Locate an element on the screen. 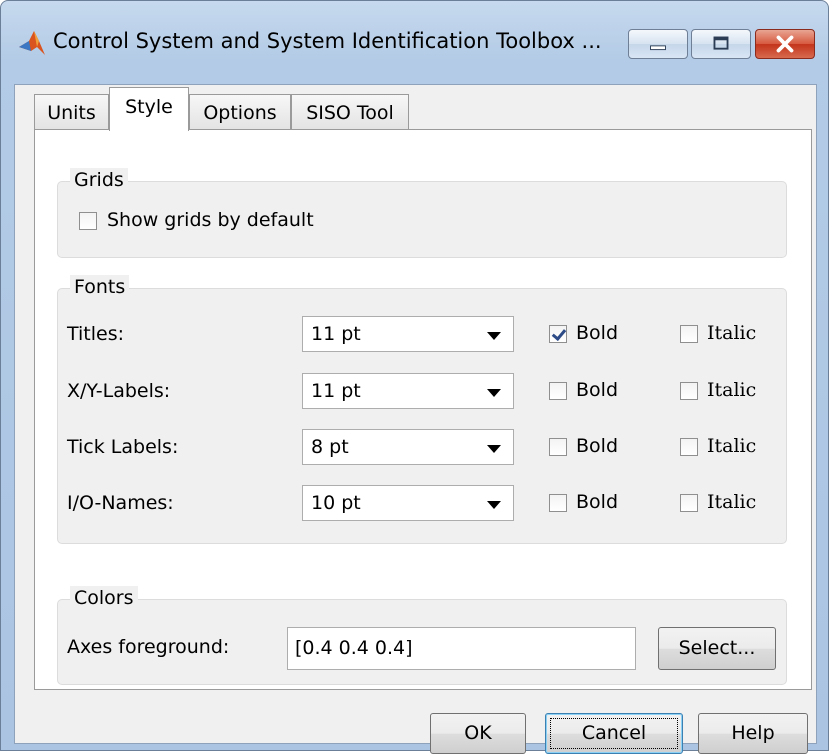 This screenshot has width=829, height=754. xy-labels-size-value: 11 pt is located at coordinates (336, 391).